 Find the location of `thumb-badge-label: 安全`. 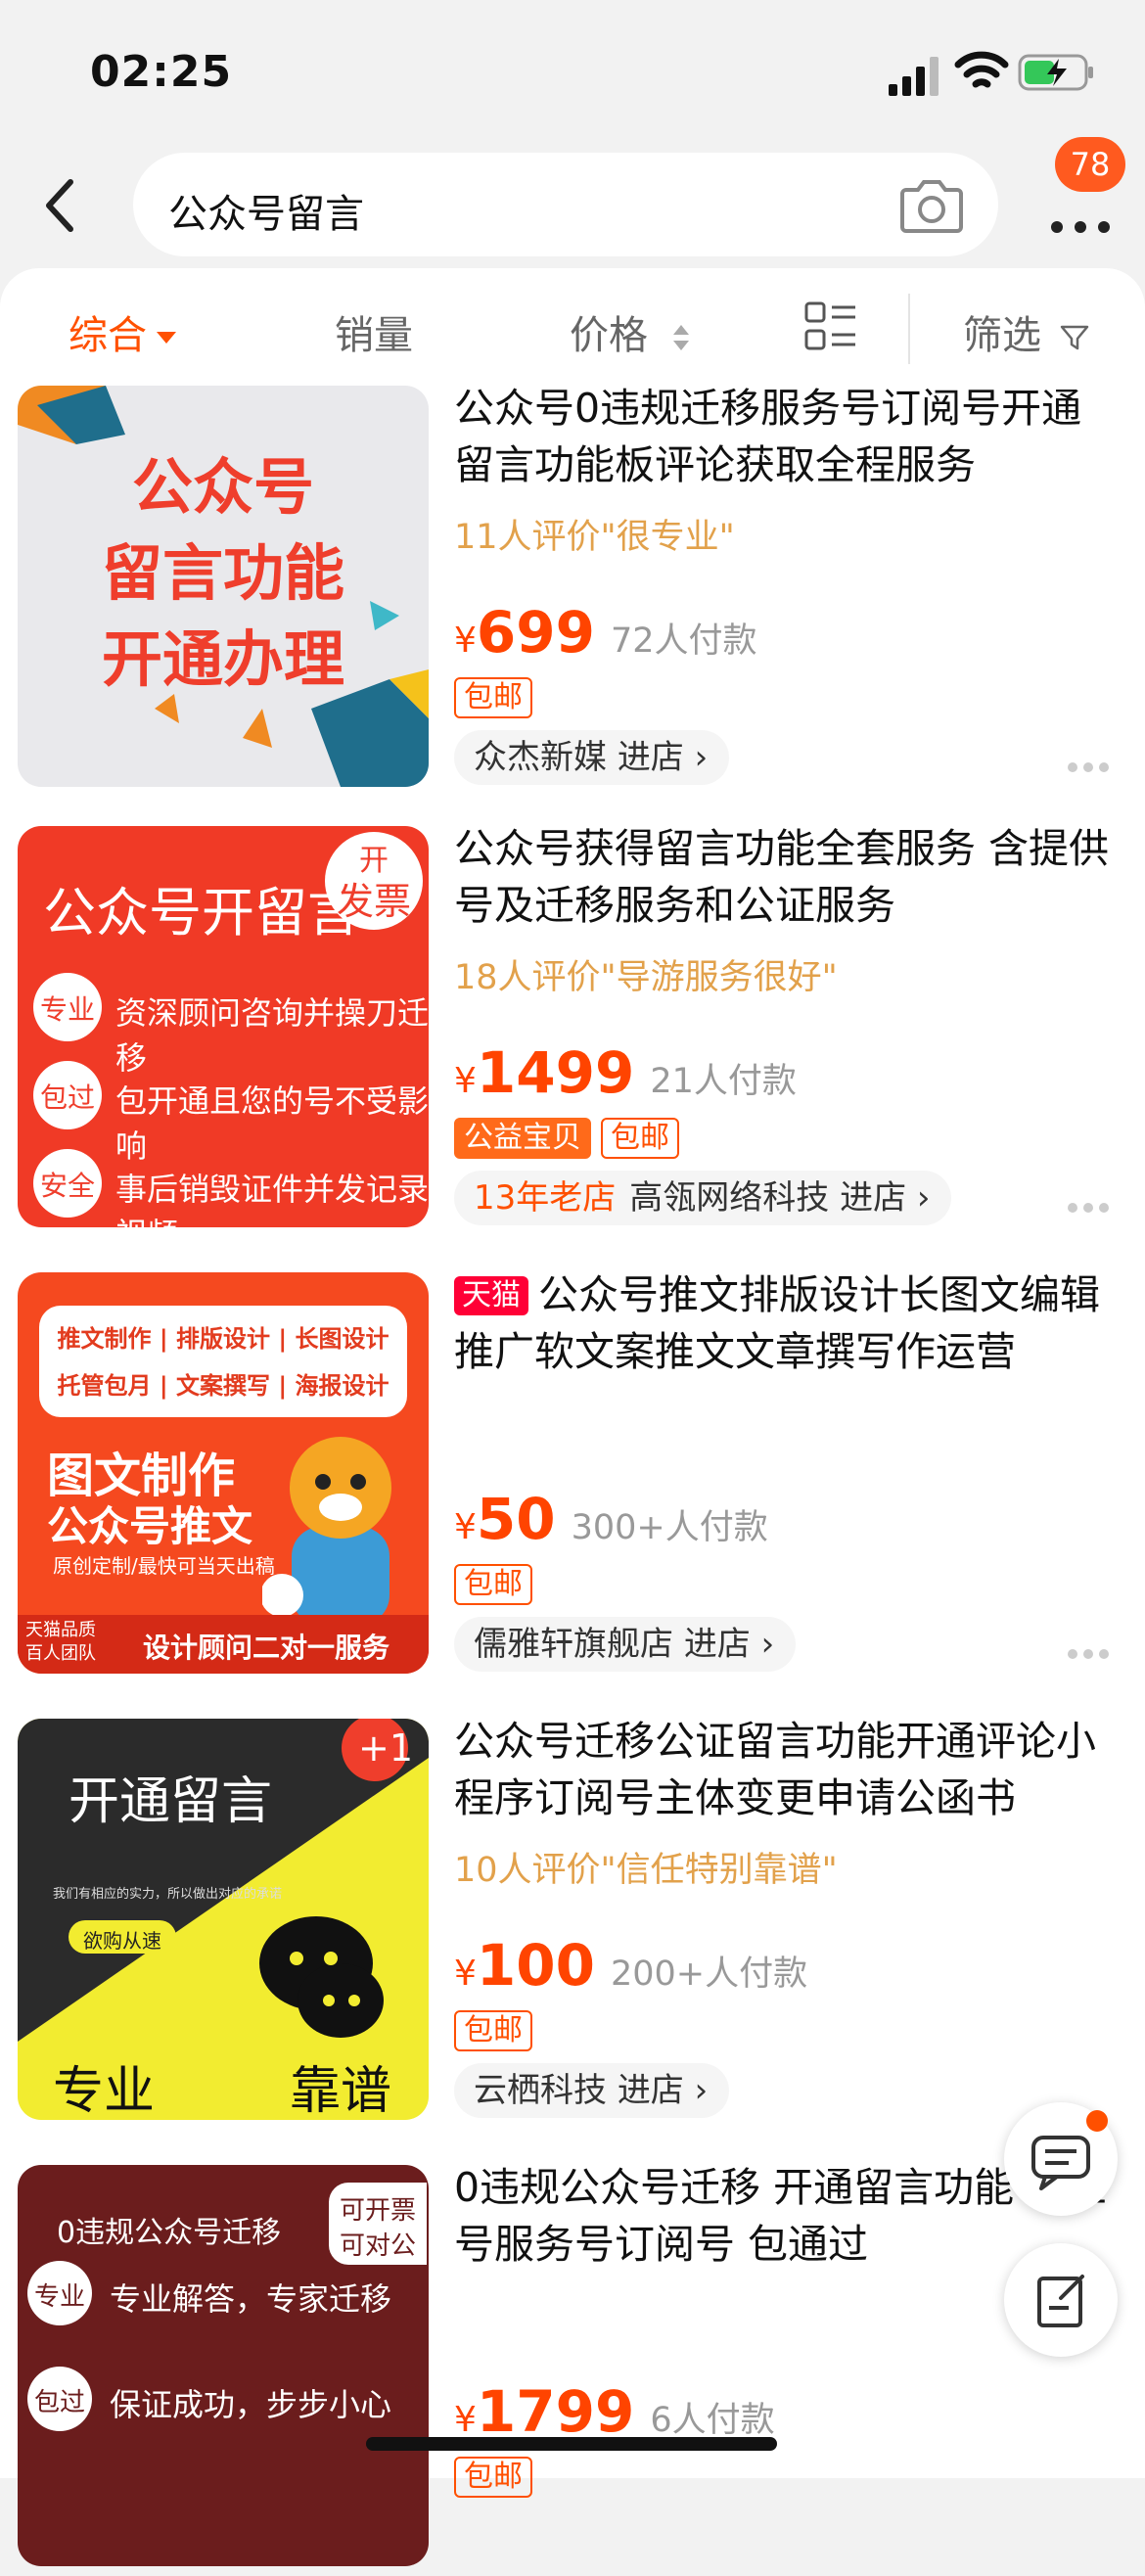

thumb-badge-label: 安全 is located at coordinates (67, 1186).